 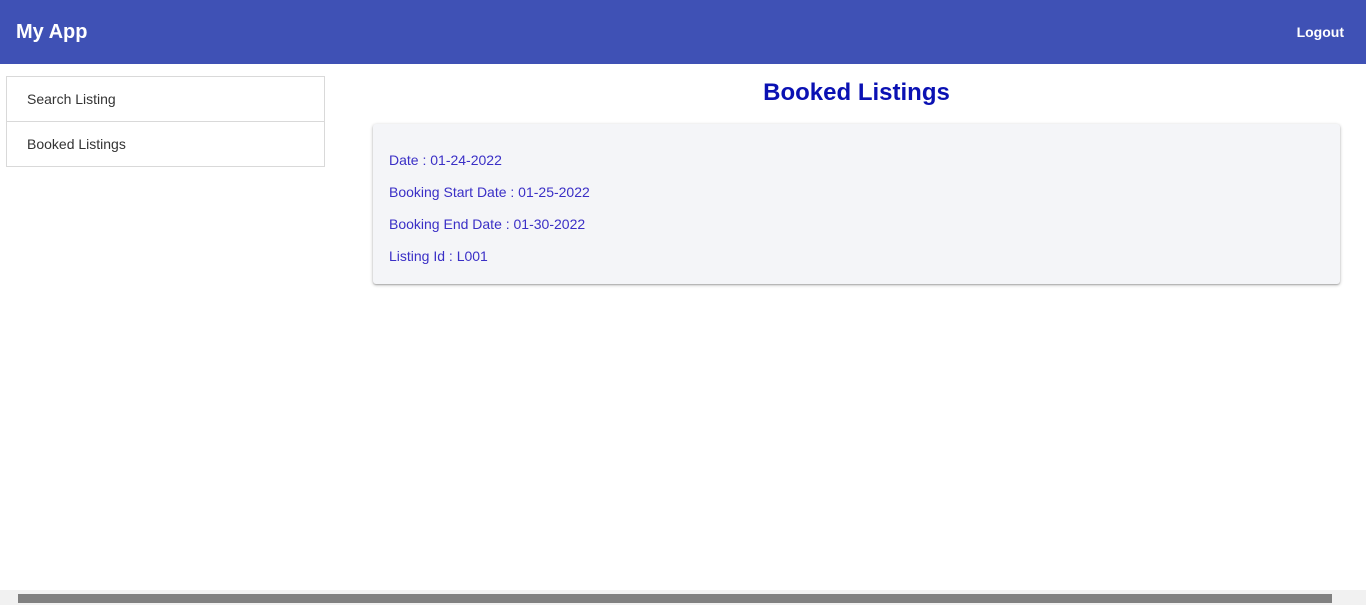 I want to click on page-title: Booked Listings, so click(x=856, y=92).